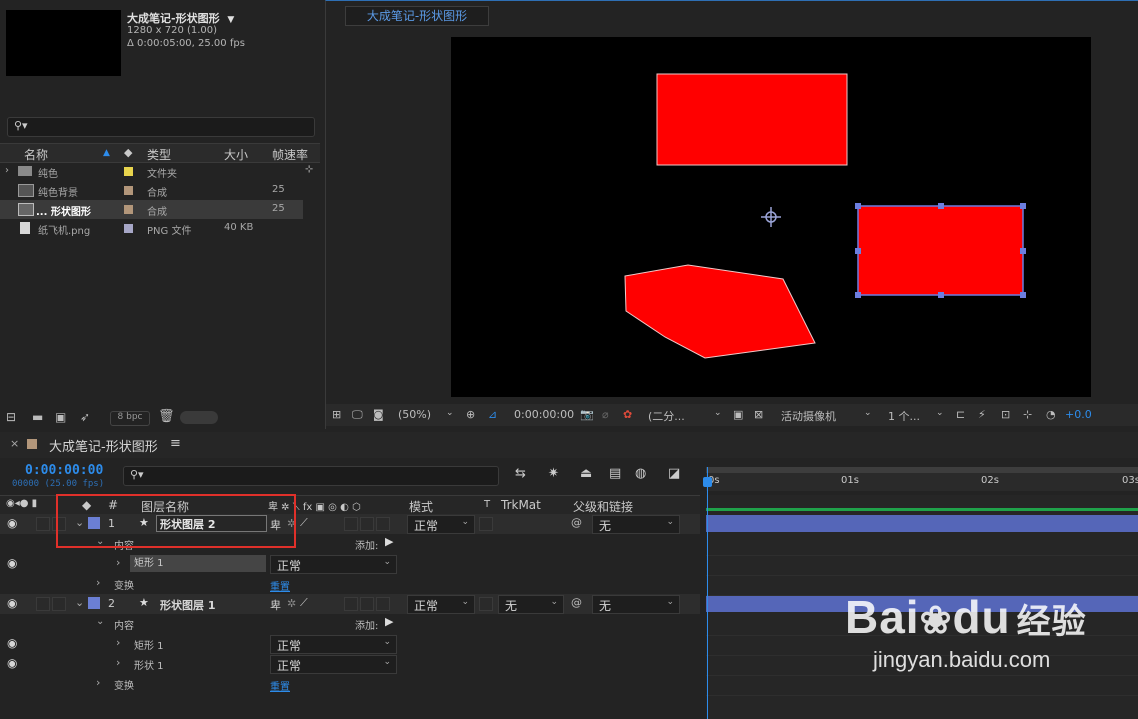  What do you see at coordinates (808, 416) in the screenshot?
I see `camera-dropdown: 活动摄像机` at bounding box center [808, 416].